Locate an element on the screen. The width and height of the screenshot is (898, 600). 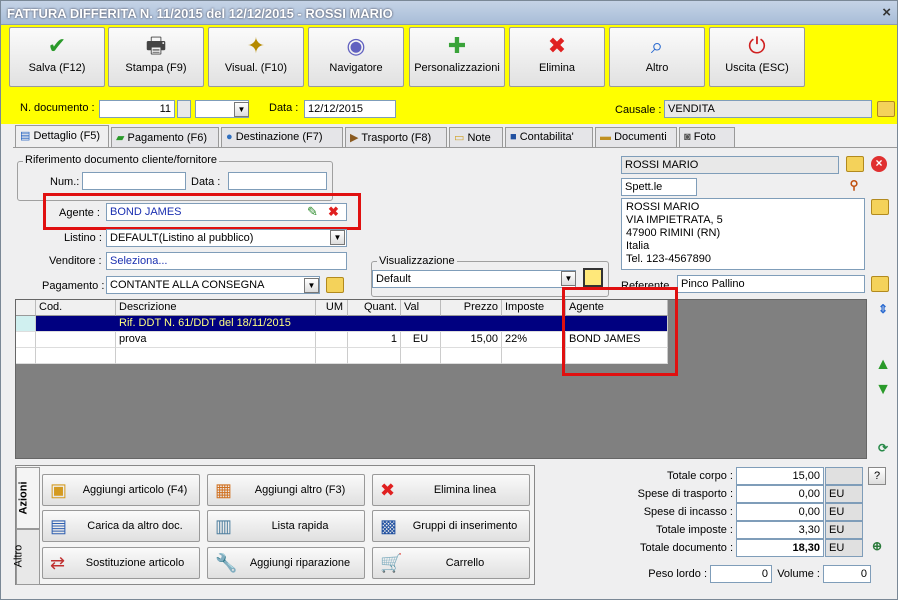
cliente-name: ROSSI MARIO is located at coordinates (730, 165).